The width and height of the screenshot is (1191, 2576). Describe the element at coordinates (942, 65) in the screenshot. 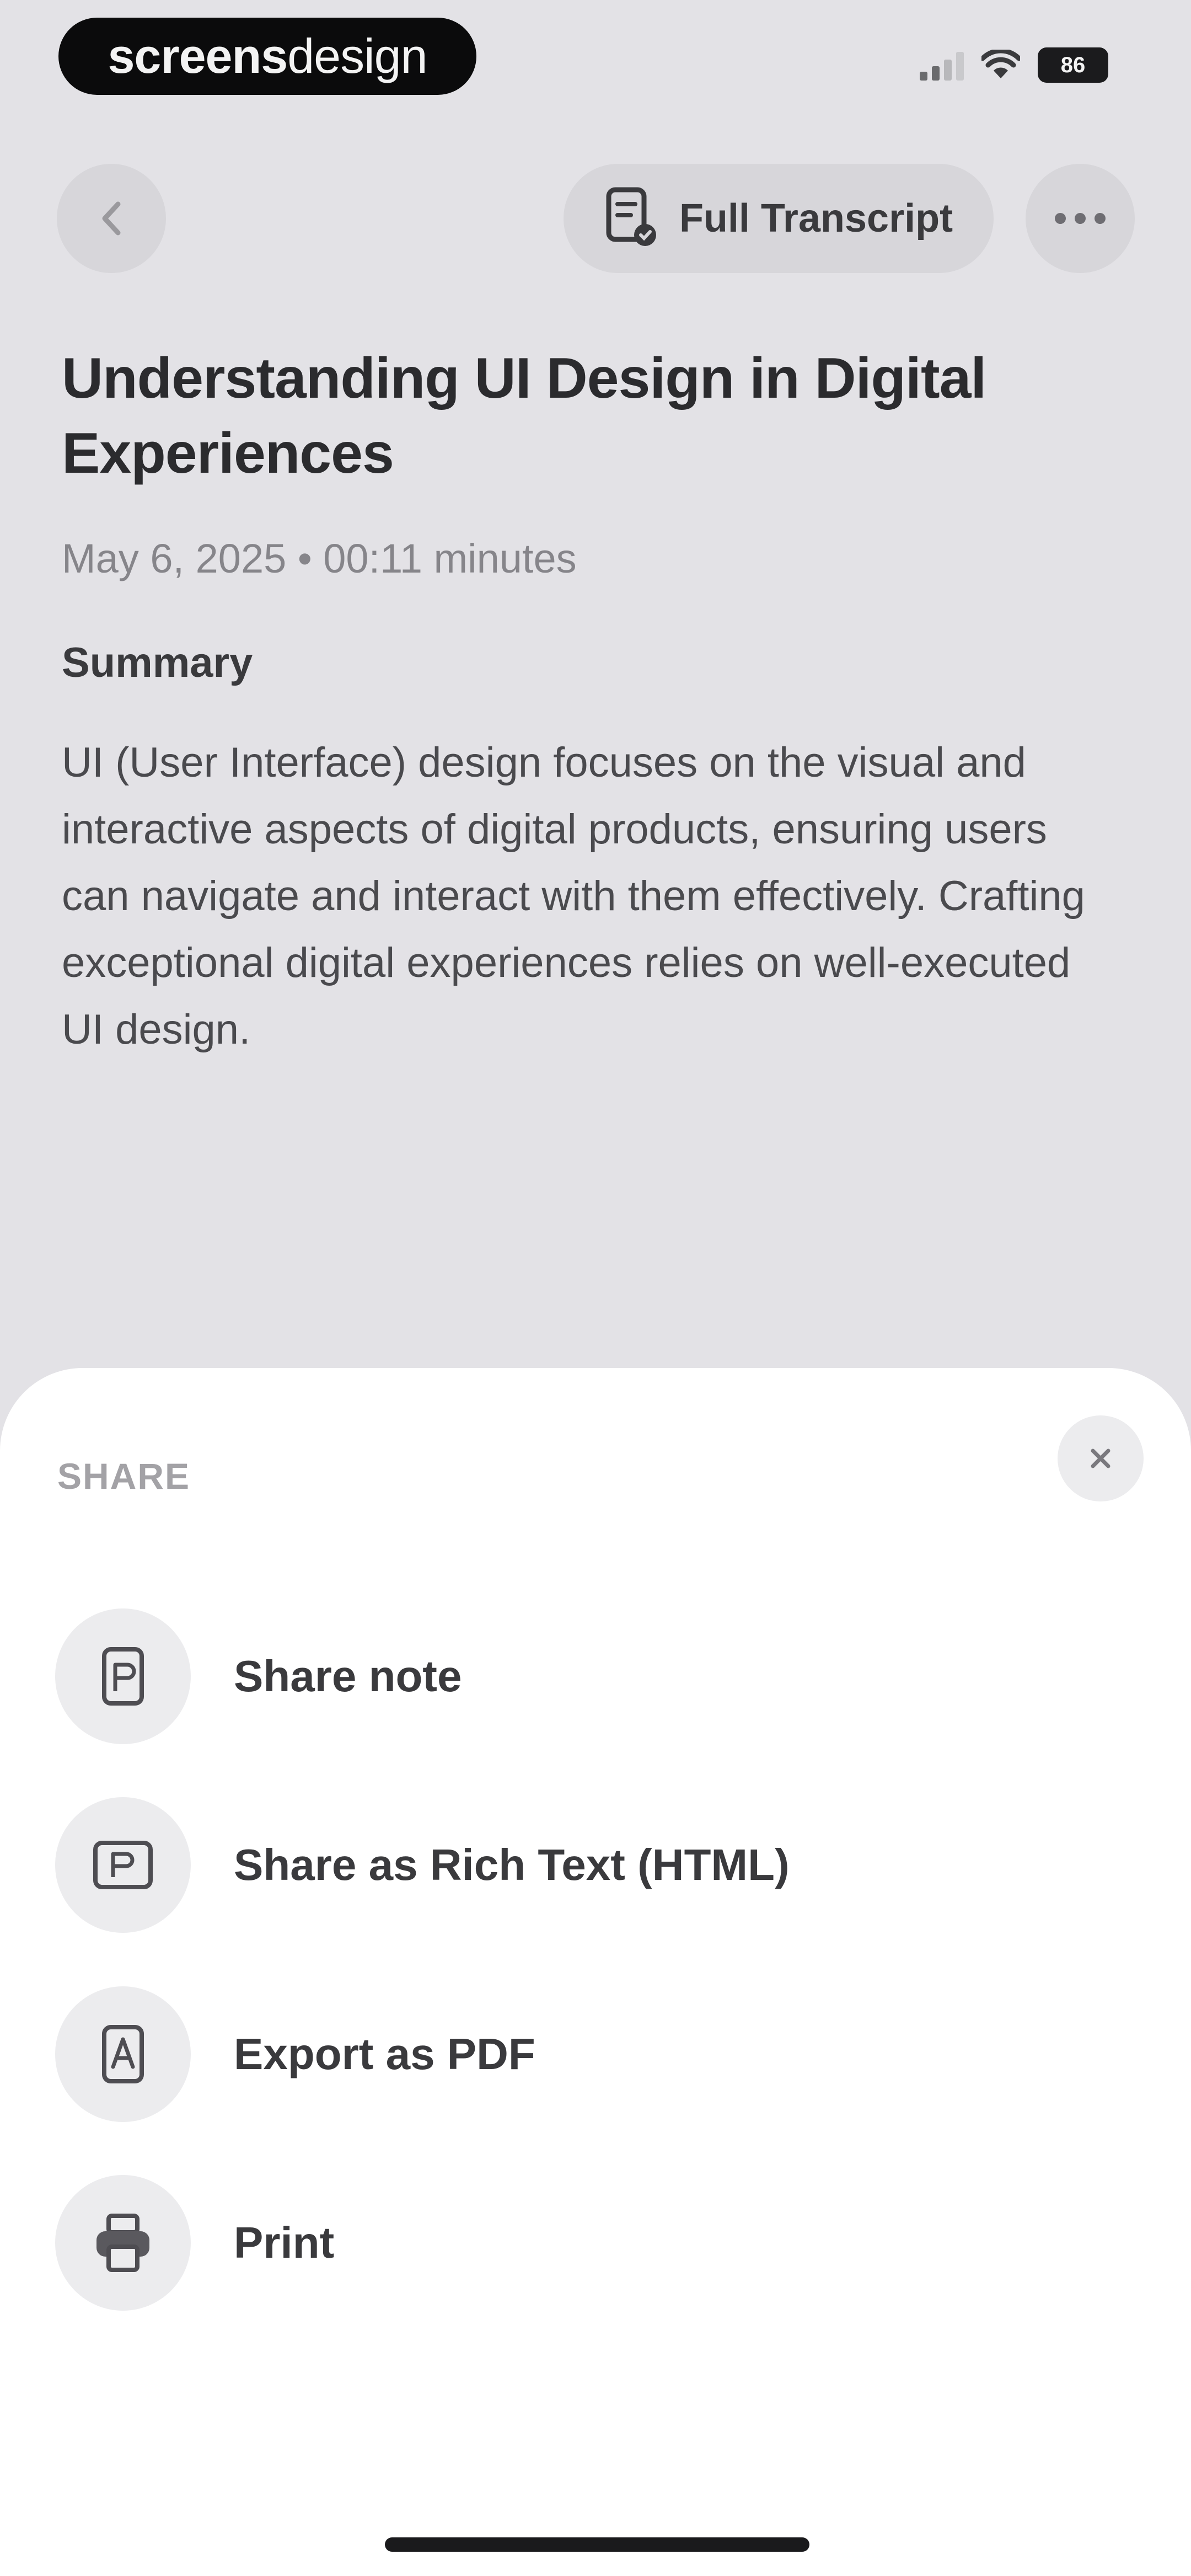

I see `cellular-signal-icon` at that location.